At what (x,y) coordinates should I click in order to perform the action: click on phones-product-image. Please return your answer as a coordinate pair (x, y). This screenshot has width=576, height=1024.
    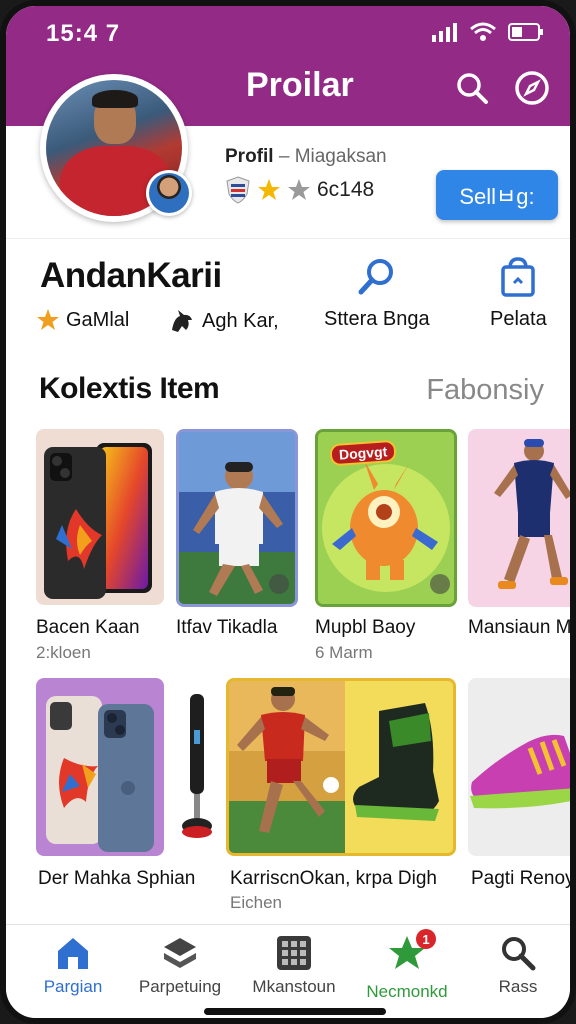
    Looking at the image, I should click on (100, 774).